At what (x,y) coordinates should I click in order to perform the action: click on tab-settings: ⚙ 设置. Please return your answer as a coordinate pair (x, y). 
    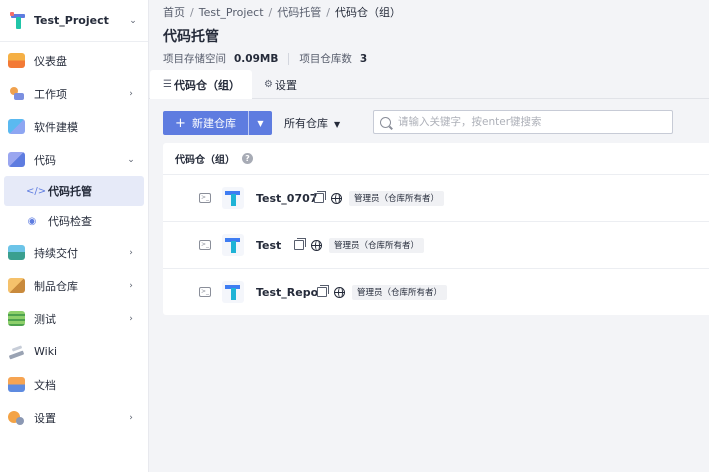
    Looking at the image, I should click on (280, 84).